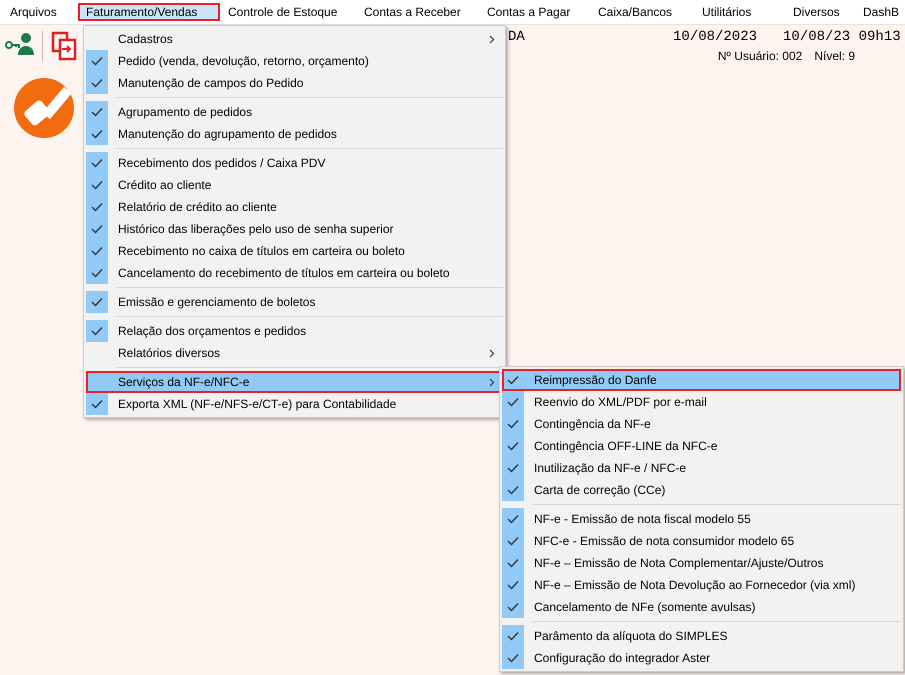  I want to click on menu-bar-item: Contas a Pagar, so click(534, 12).